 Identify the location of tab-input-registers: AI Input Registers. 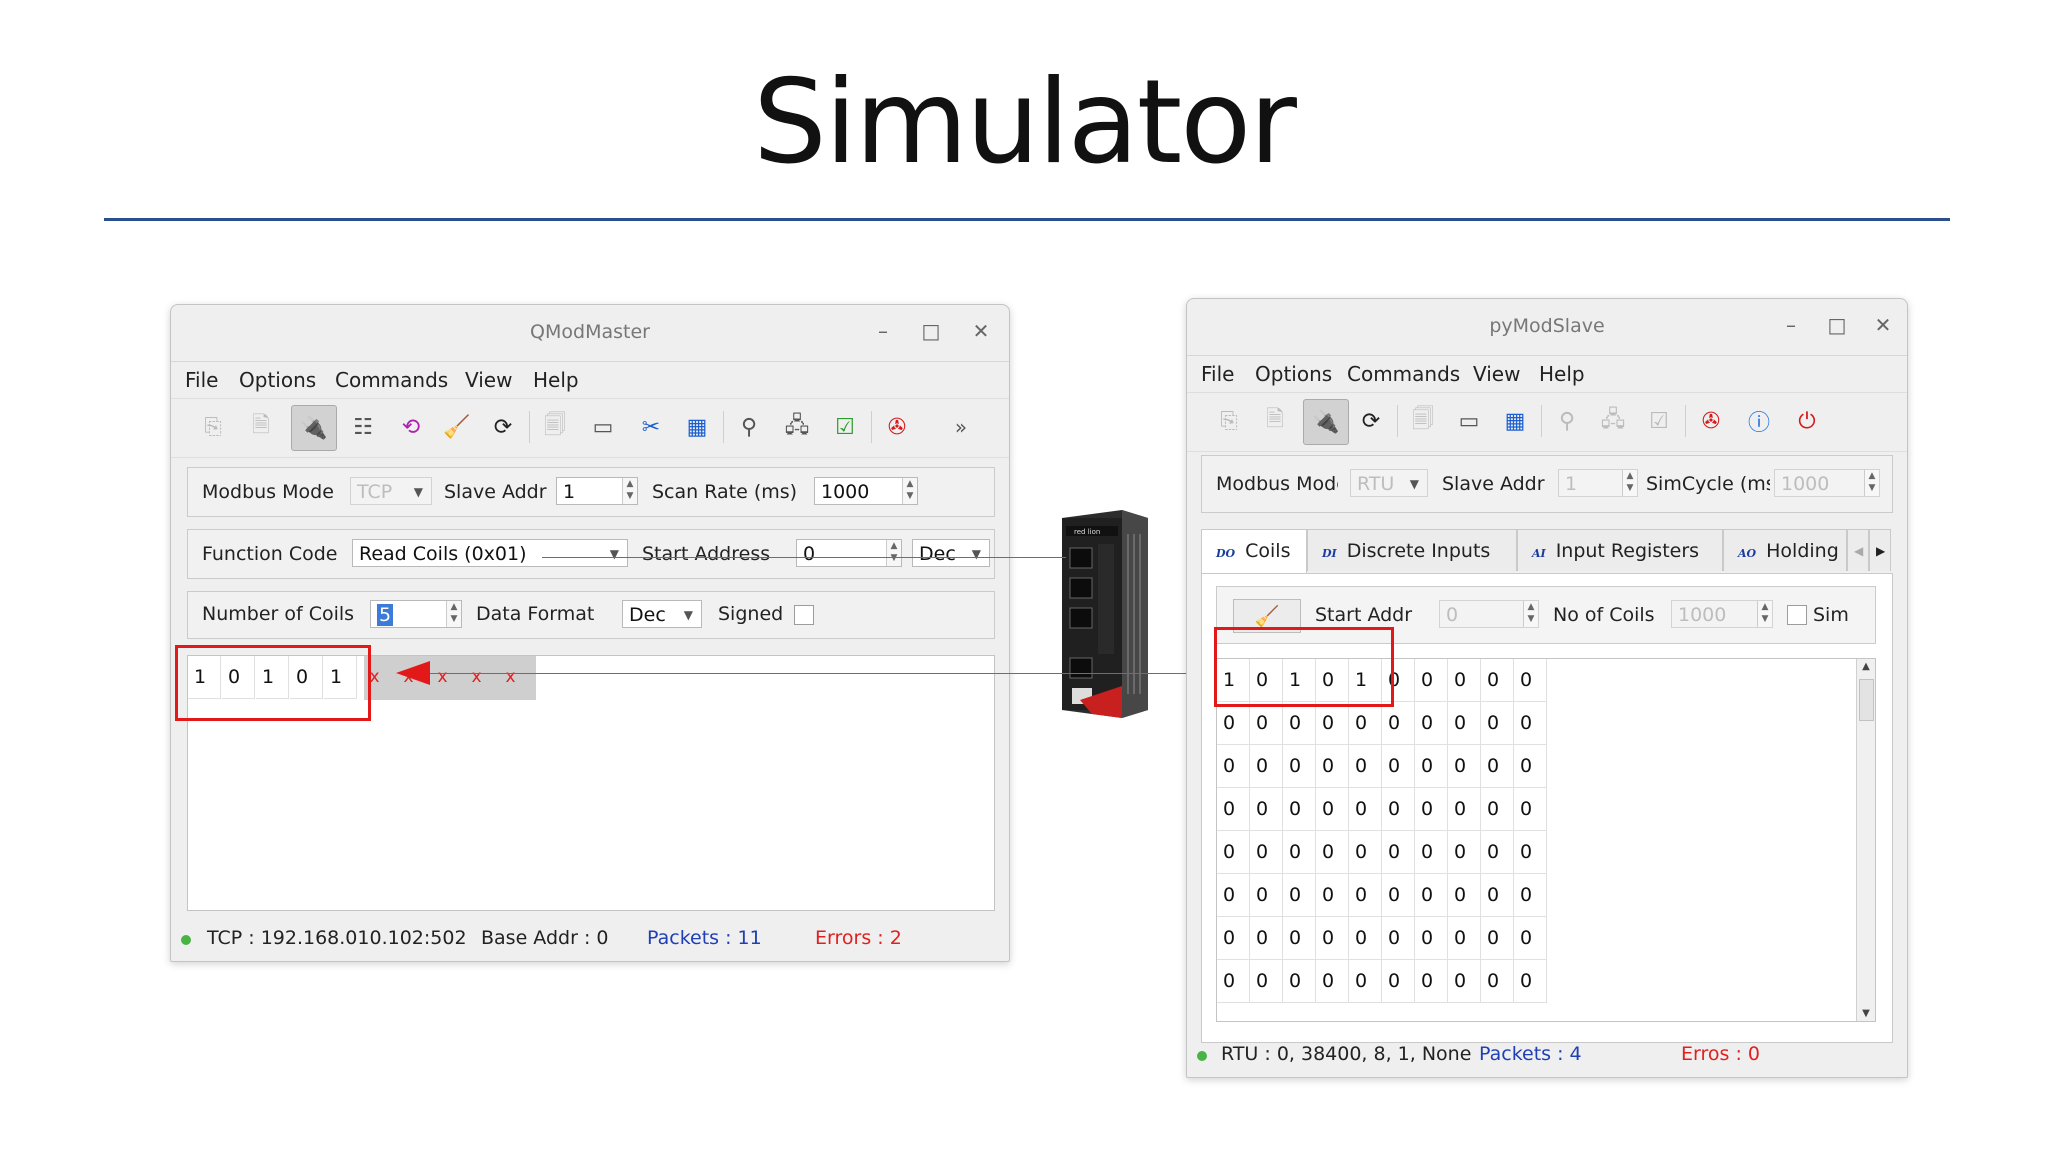
(1620, 550).